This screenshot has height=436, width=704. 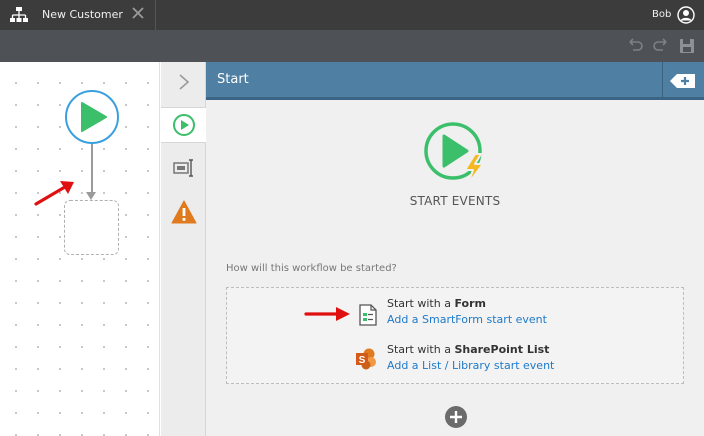 I want to click on connector-line, so click(x=92, y=169).